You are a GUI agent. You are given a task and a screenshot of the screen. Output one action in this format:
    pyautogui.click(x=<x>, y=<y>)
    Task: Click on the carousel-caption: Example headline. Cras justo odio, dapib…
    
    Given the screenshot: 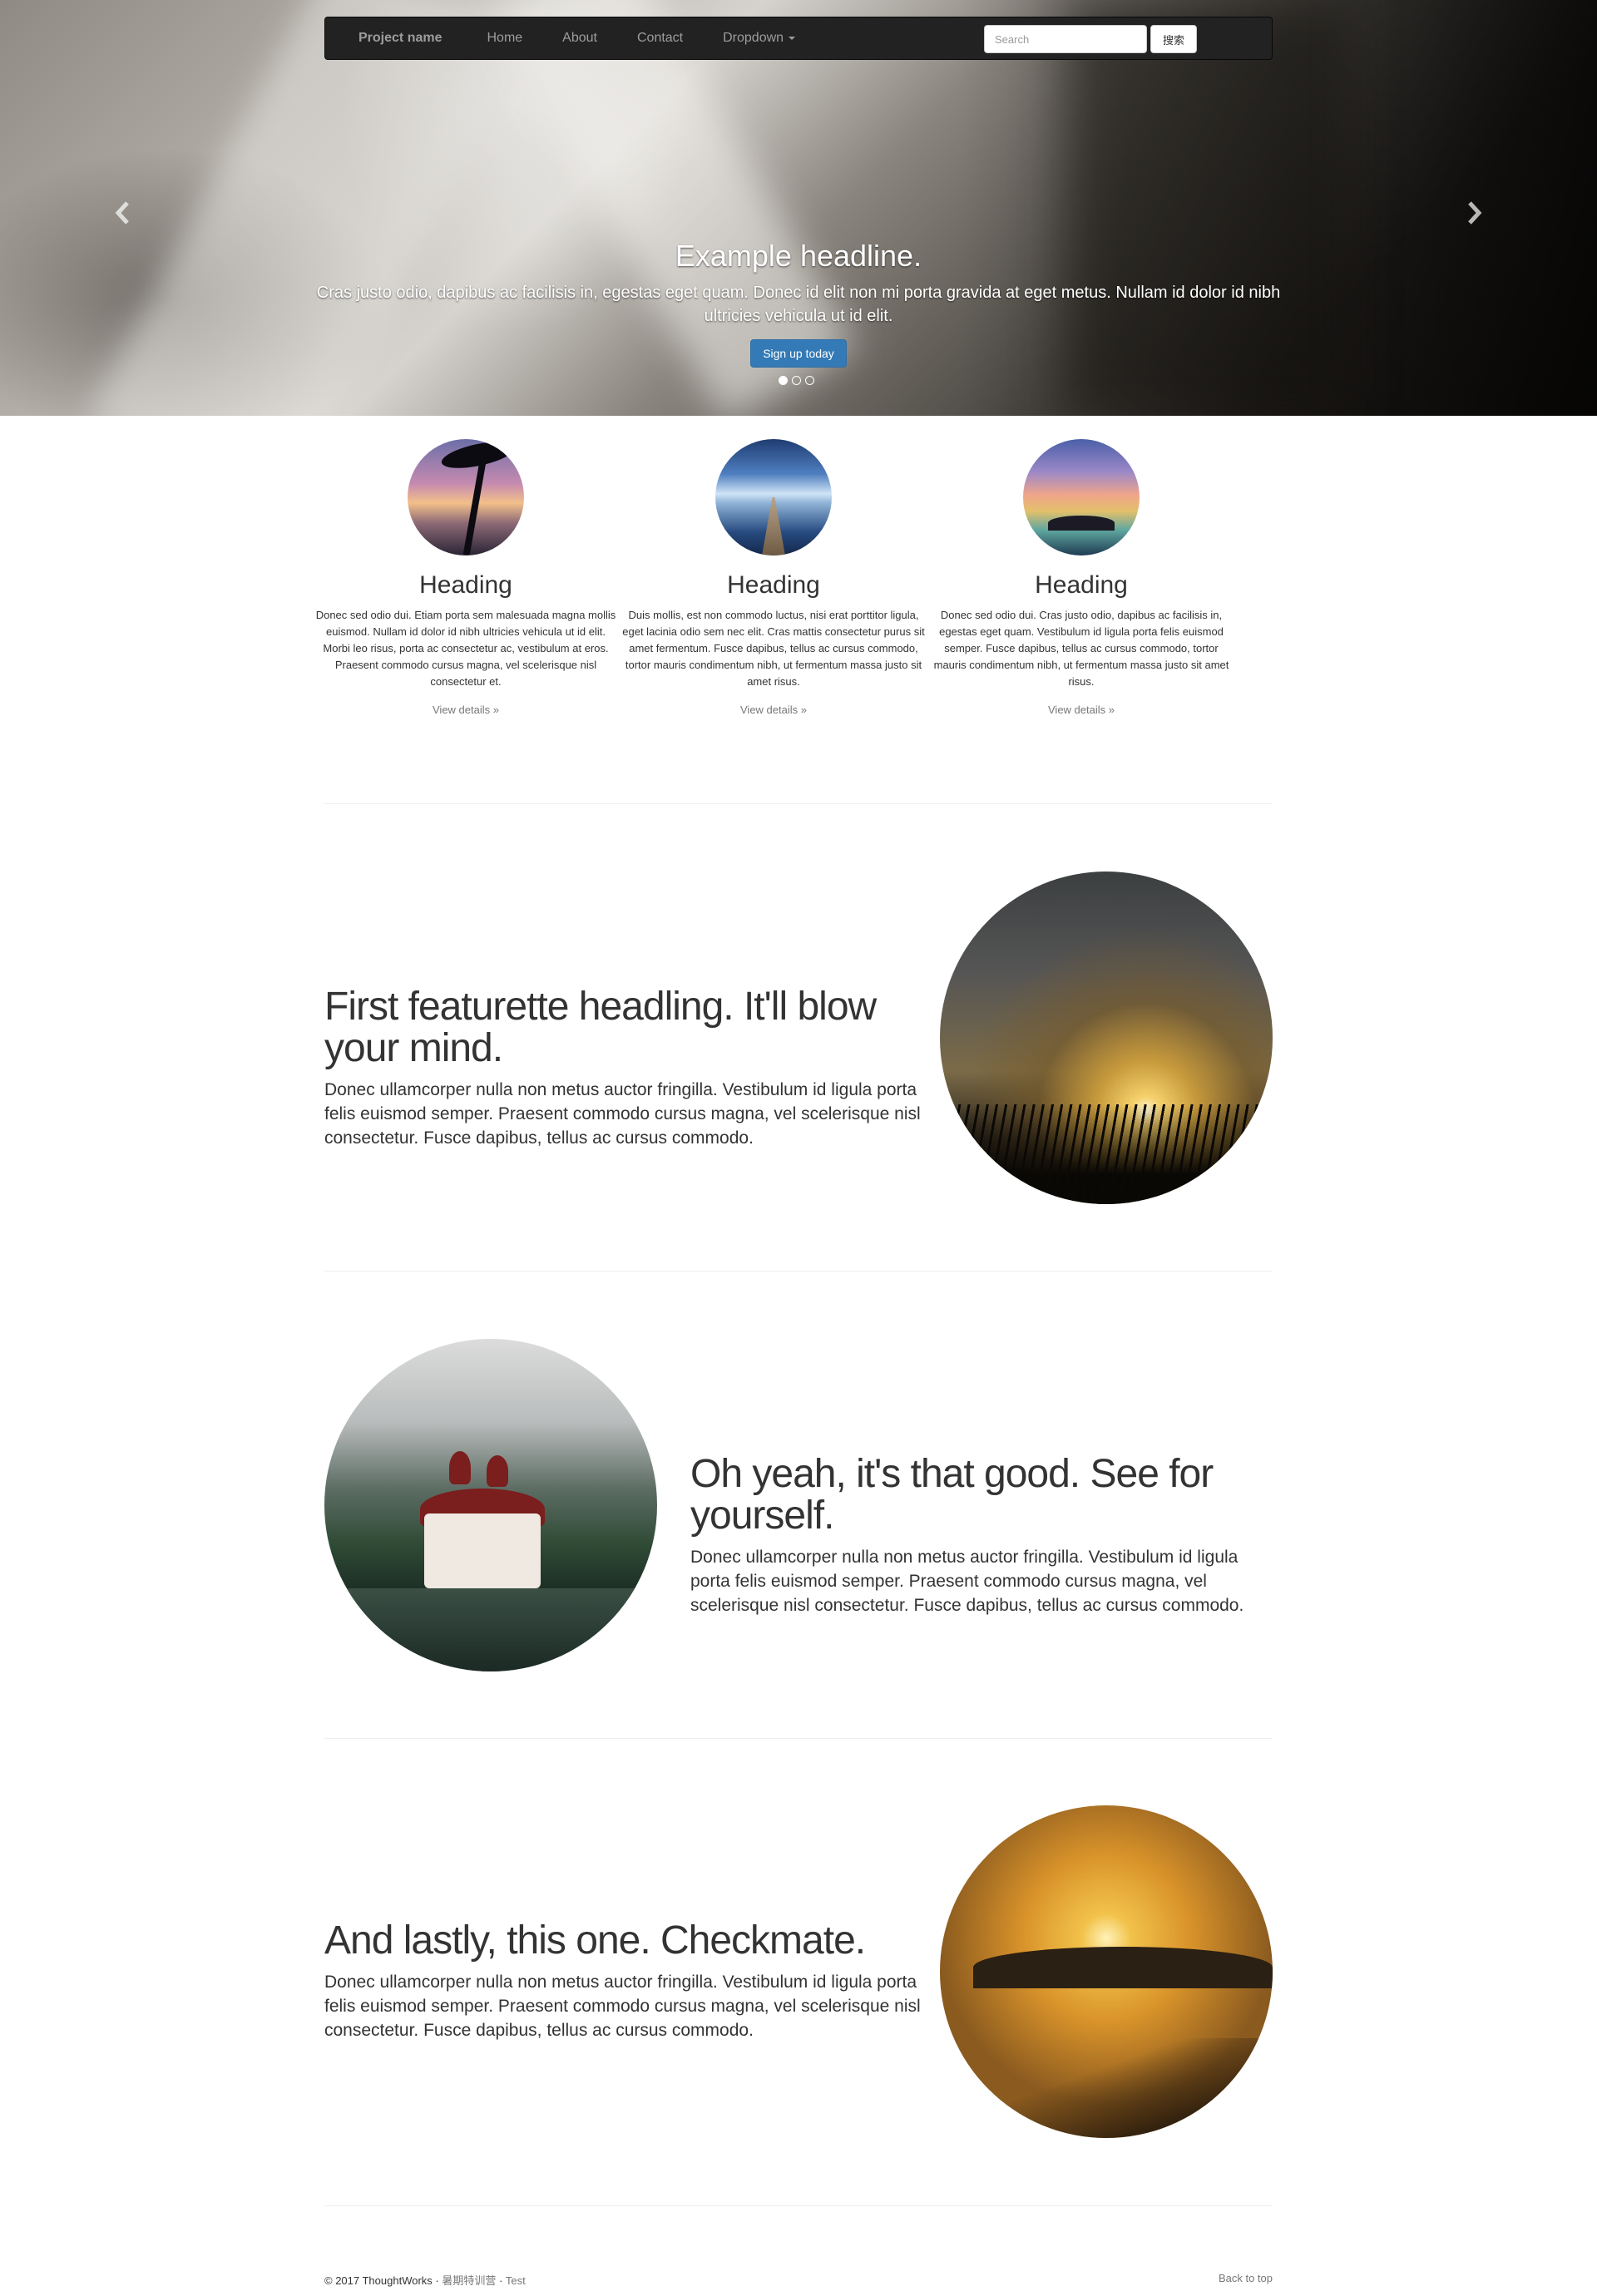 What is the action you would take?
    pyautogui.click(x=798, y=301)
    